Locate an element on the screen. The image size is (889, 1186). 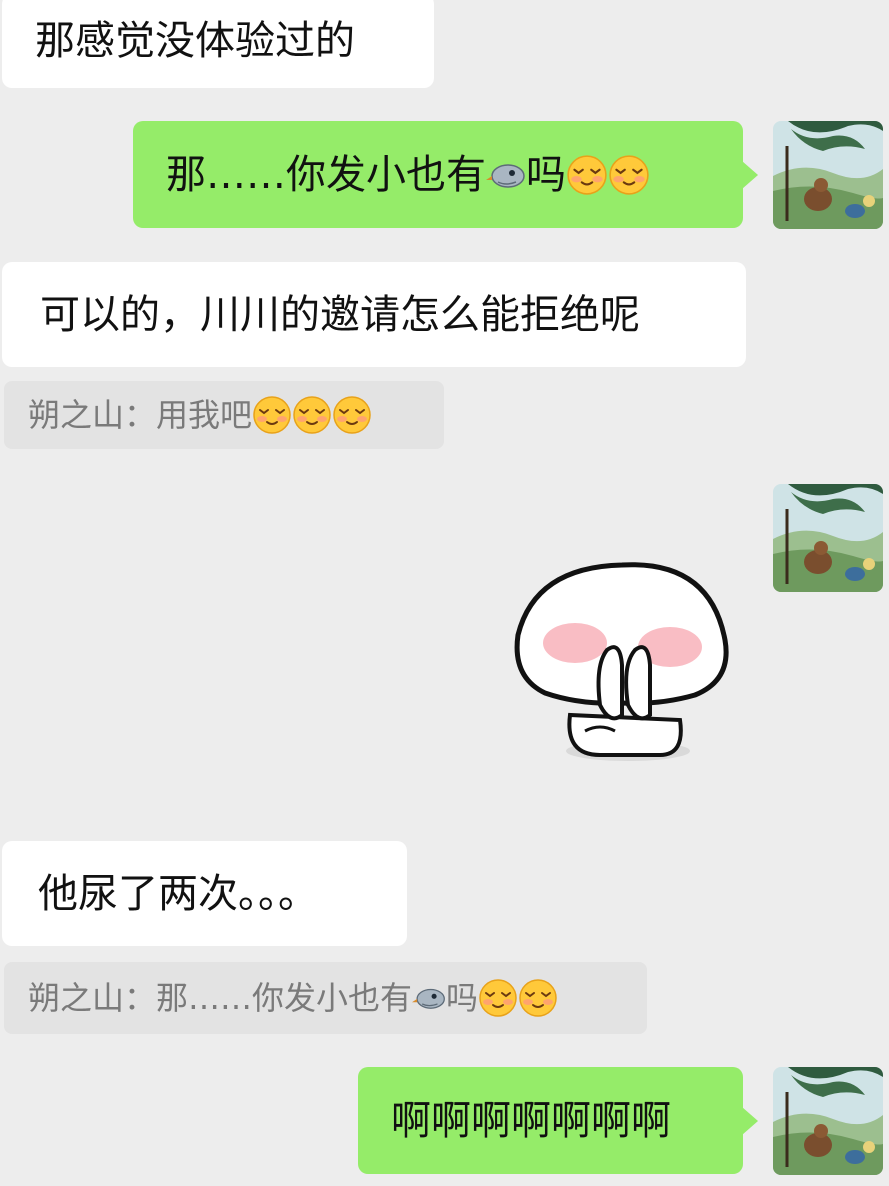
quoted-message: 朔之山： 那……你发小也有 吗 is located at coordinates (325, 998).